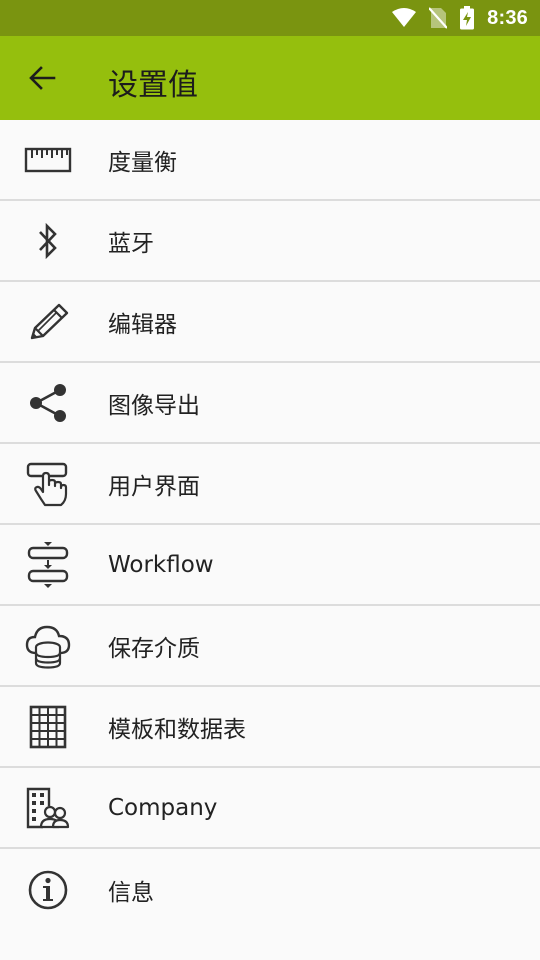 Image resolution: width=540 pixels, height=960 pixels. What do you see at coordinates (142, 162) in the screenshot?
I see `settings-item-label: 度量衡` at bounding box center [142, 162].